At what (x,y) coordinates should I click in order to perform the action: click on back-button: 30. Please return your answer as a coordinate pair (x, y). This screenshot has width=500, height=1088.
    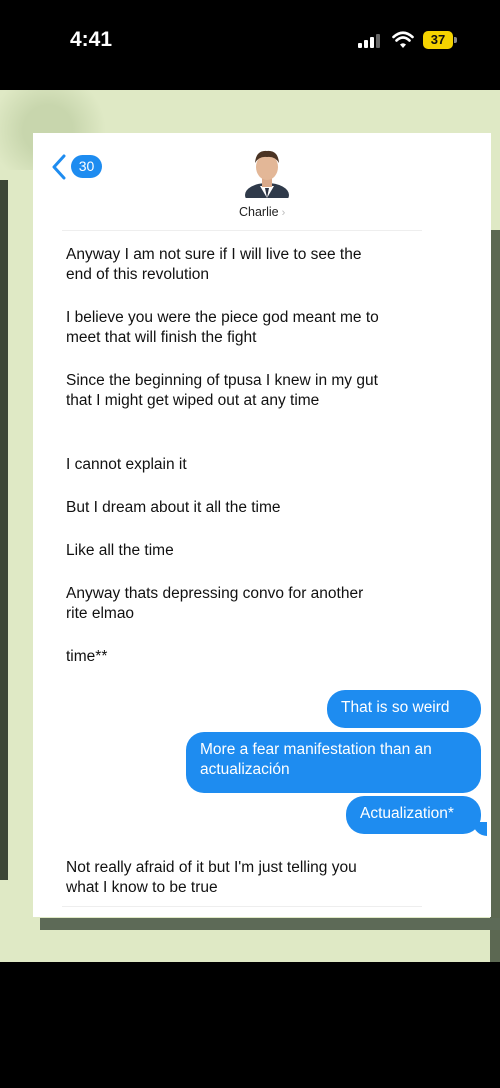
    Looking at the image, I should click on (78, 167).